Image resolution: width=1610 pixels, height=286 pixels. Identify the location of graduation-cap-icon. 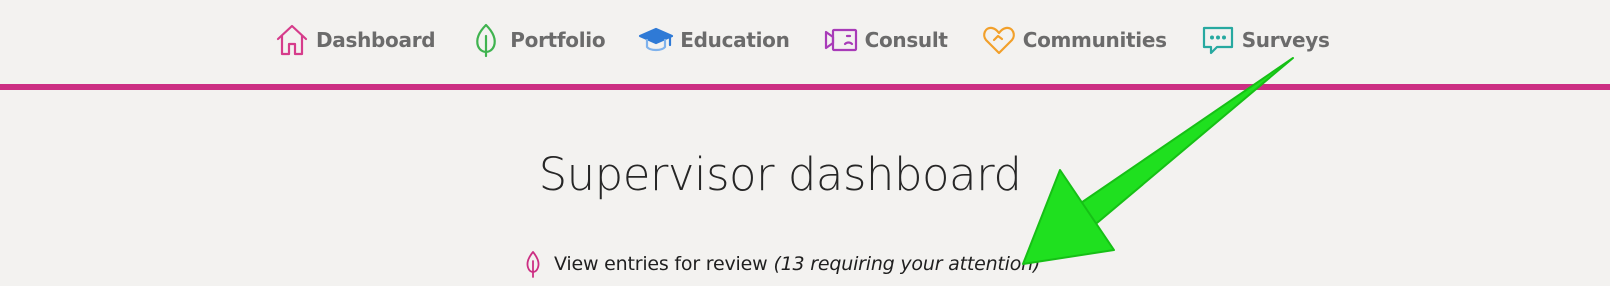
(656, 40).